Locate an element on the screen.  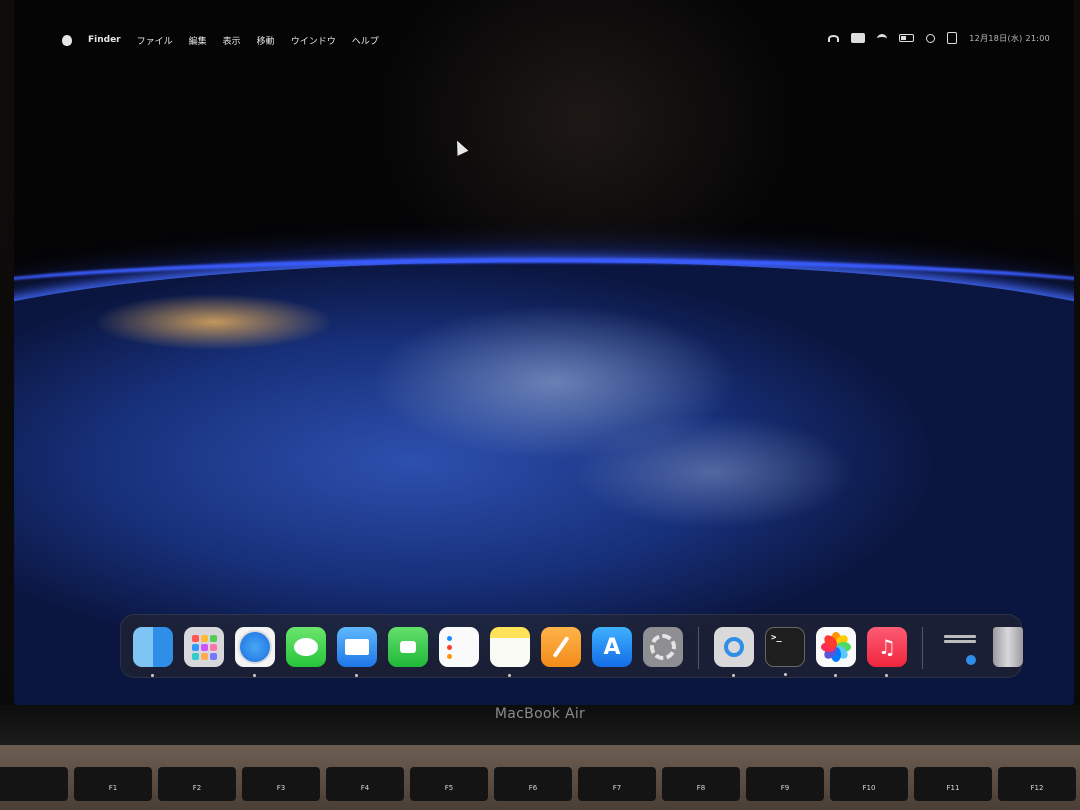
key-f5: F5 is located at coordinates (449, 784).